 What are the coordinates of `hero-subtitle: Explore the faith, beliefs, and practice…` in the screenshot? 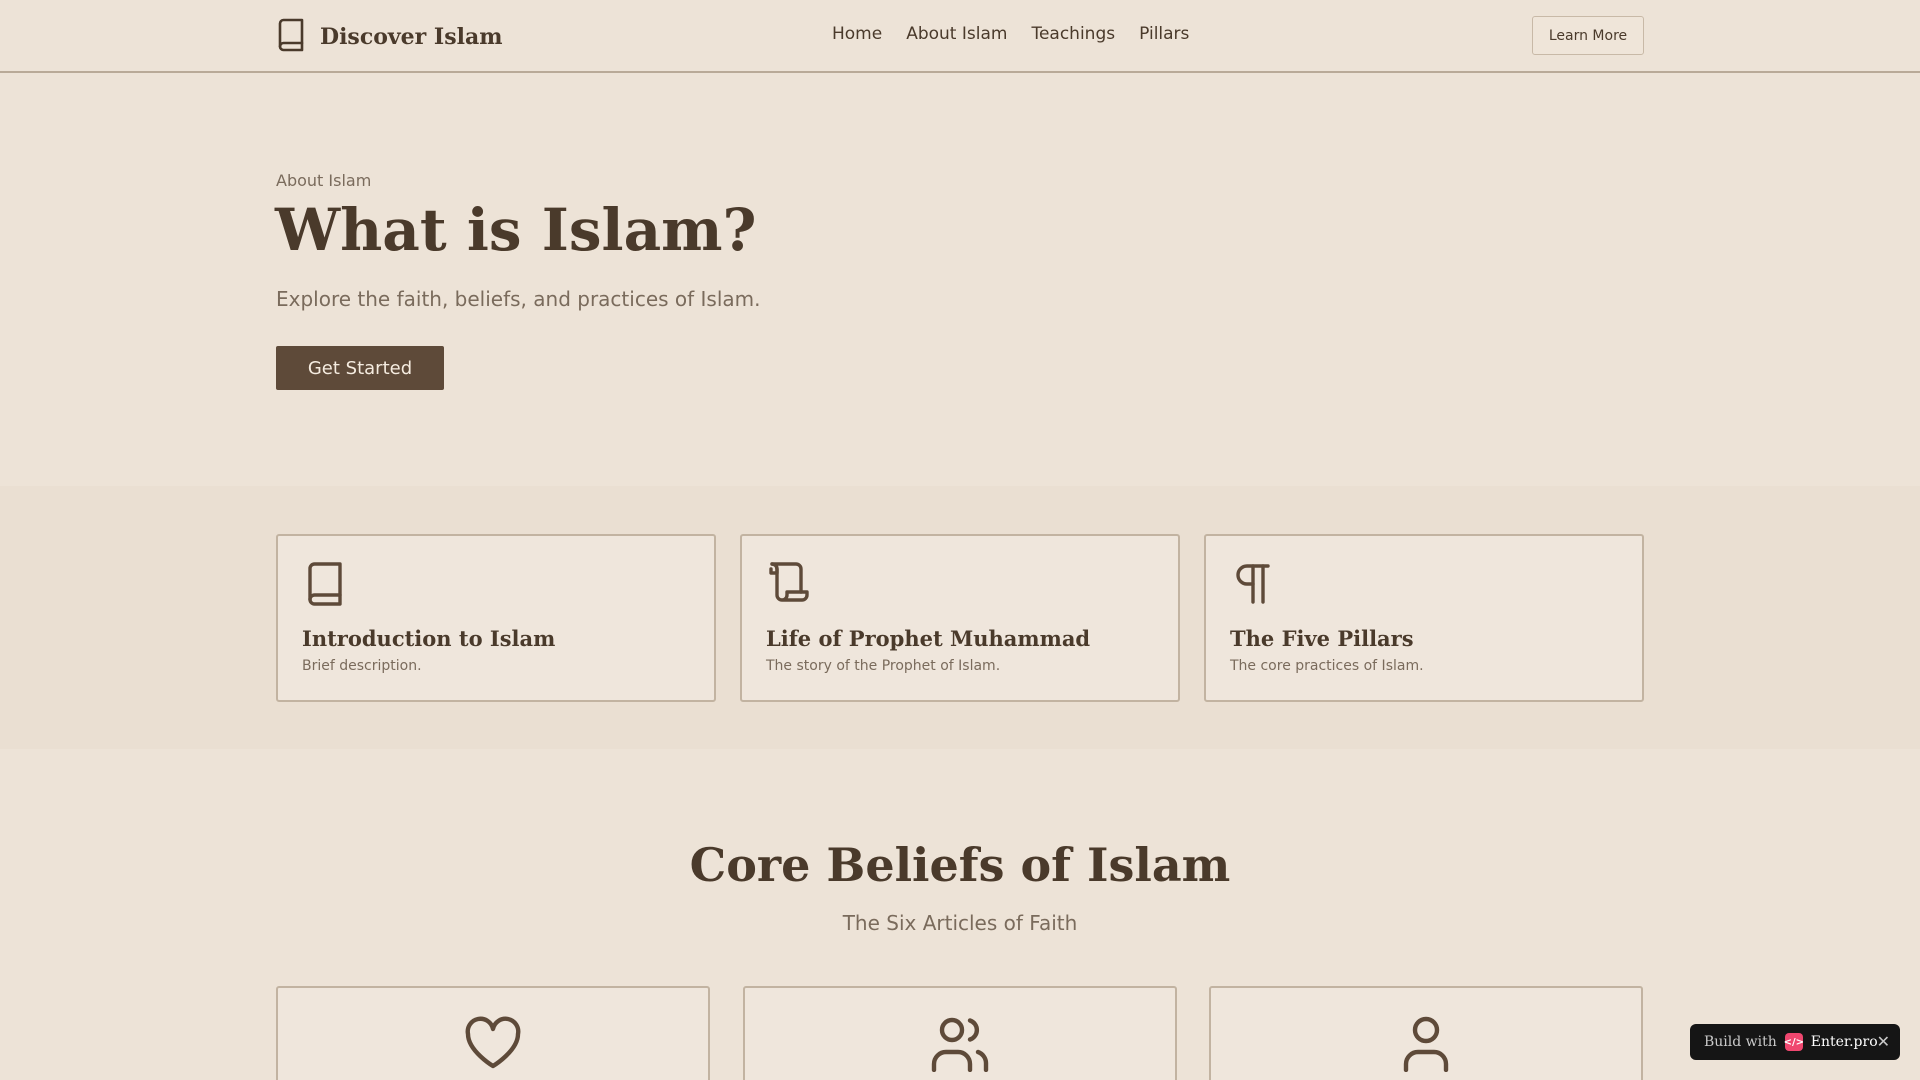 It's located at (518, 299).